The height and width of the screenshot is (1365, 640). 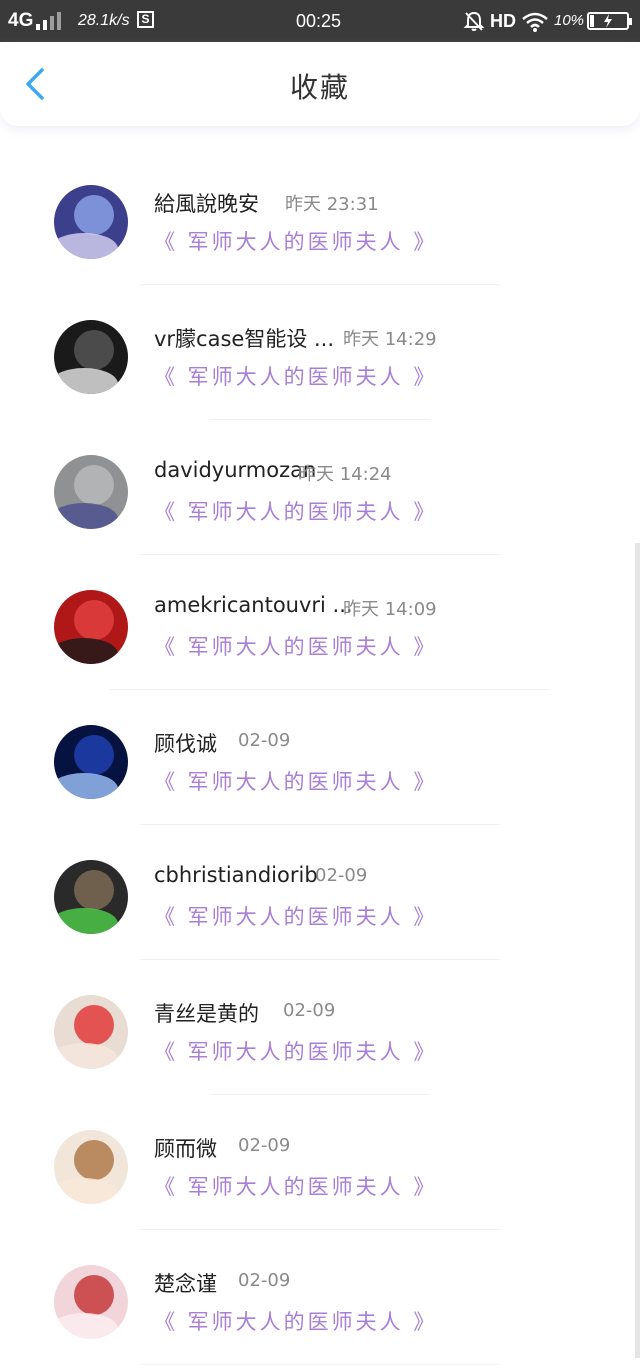 I want to click on favorite-item: 青丝是黄的 02-09 《 军师大人的医师夫人 》, so click(x=320, y=1027).